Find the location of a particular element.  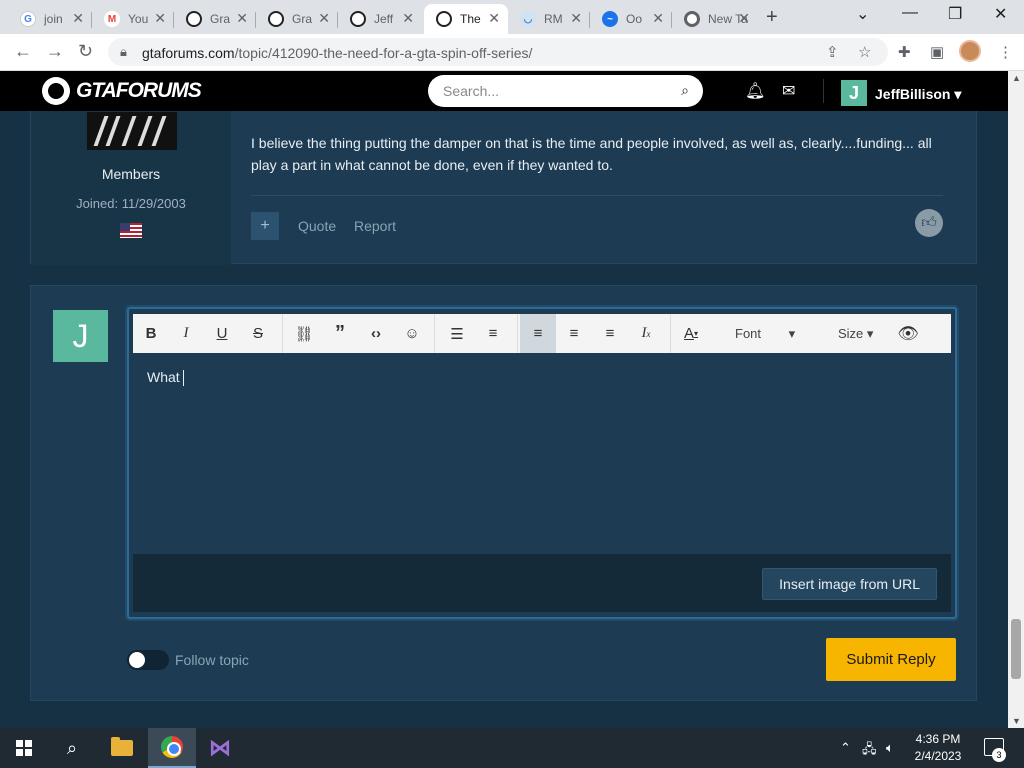

visual-studio-icon: ⋈ is located at coordinates (220, 748).